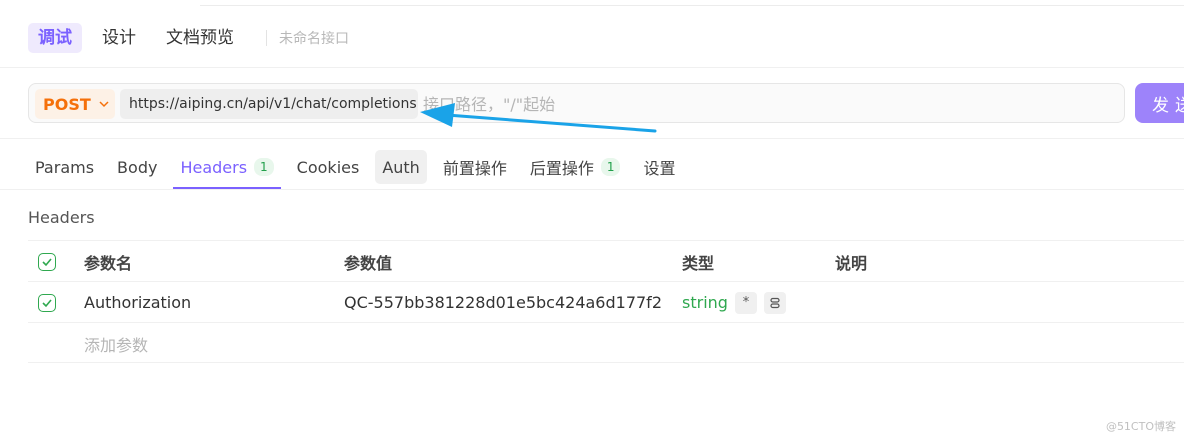  I want to click on tab-label: Cookies, so click(328, 167).